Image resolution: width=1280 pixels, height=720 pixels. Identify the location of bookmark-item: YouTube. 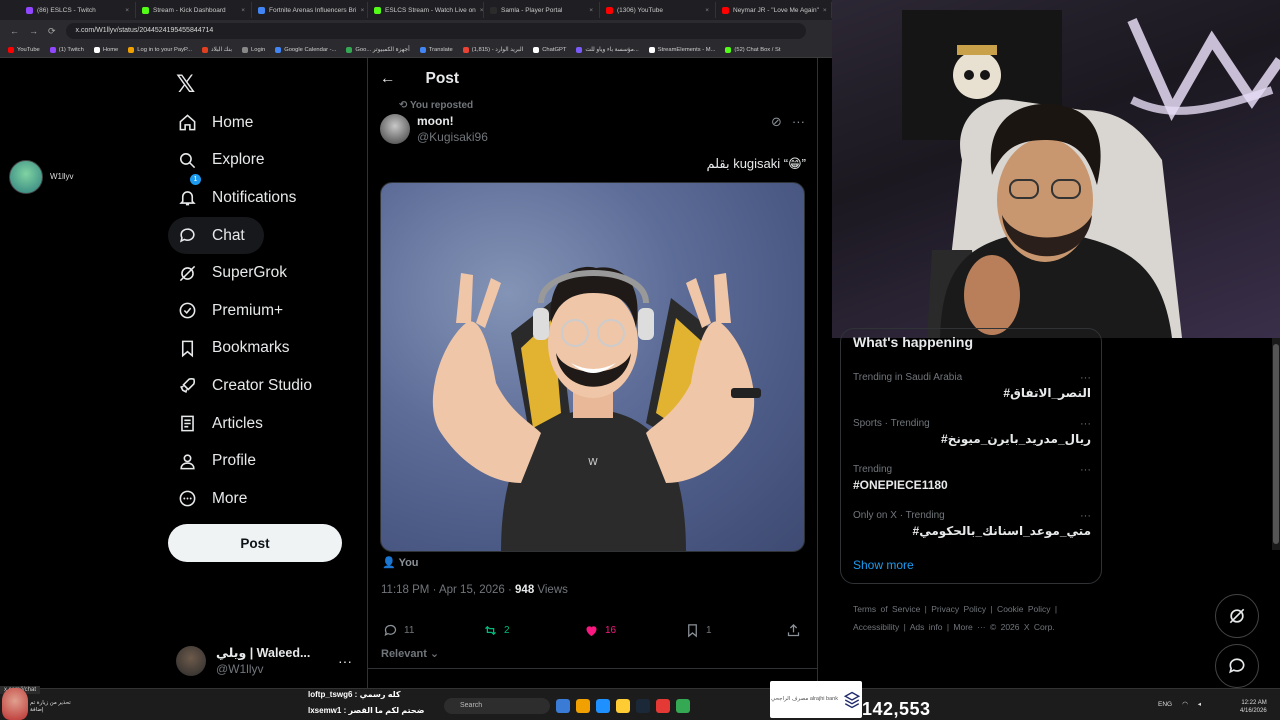
(24, 49).